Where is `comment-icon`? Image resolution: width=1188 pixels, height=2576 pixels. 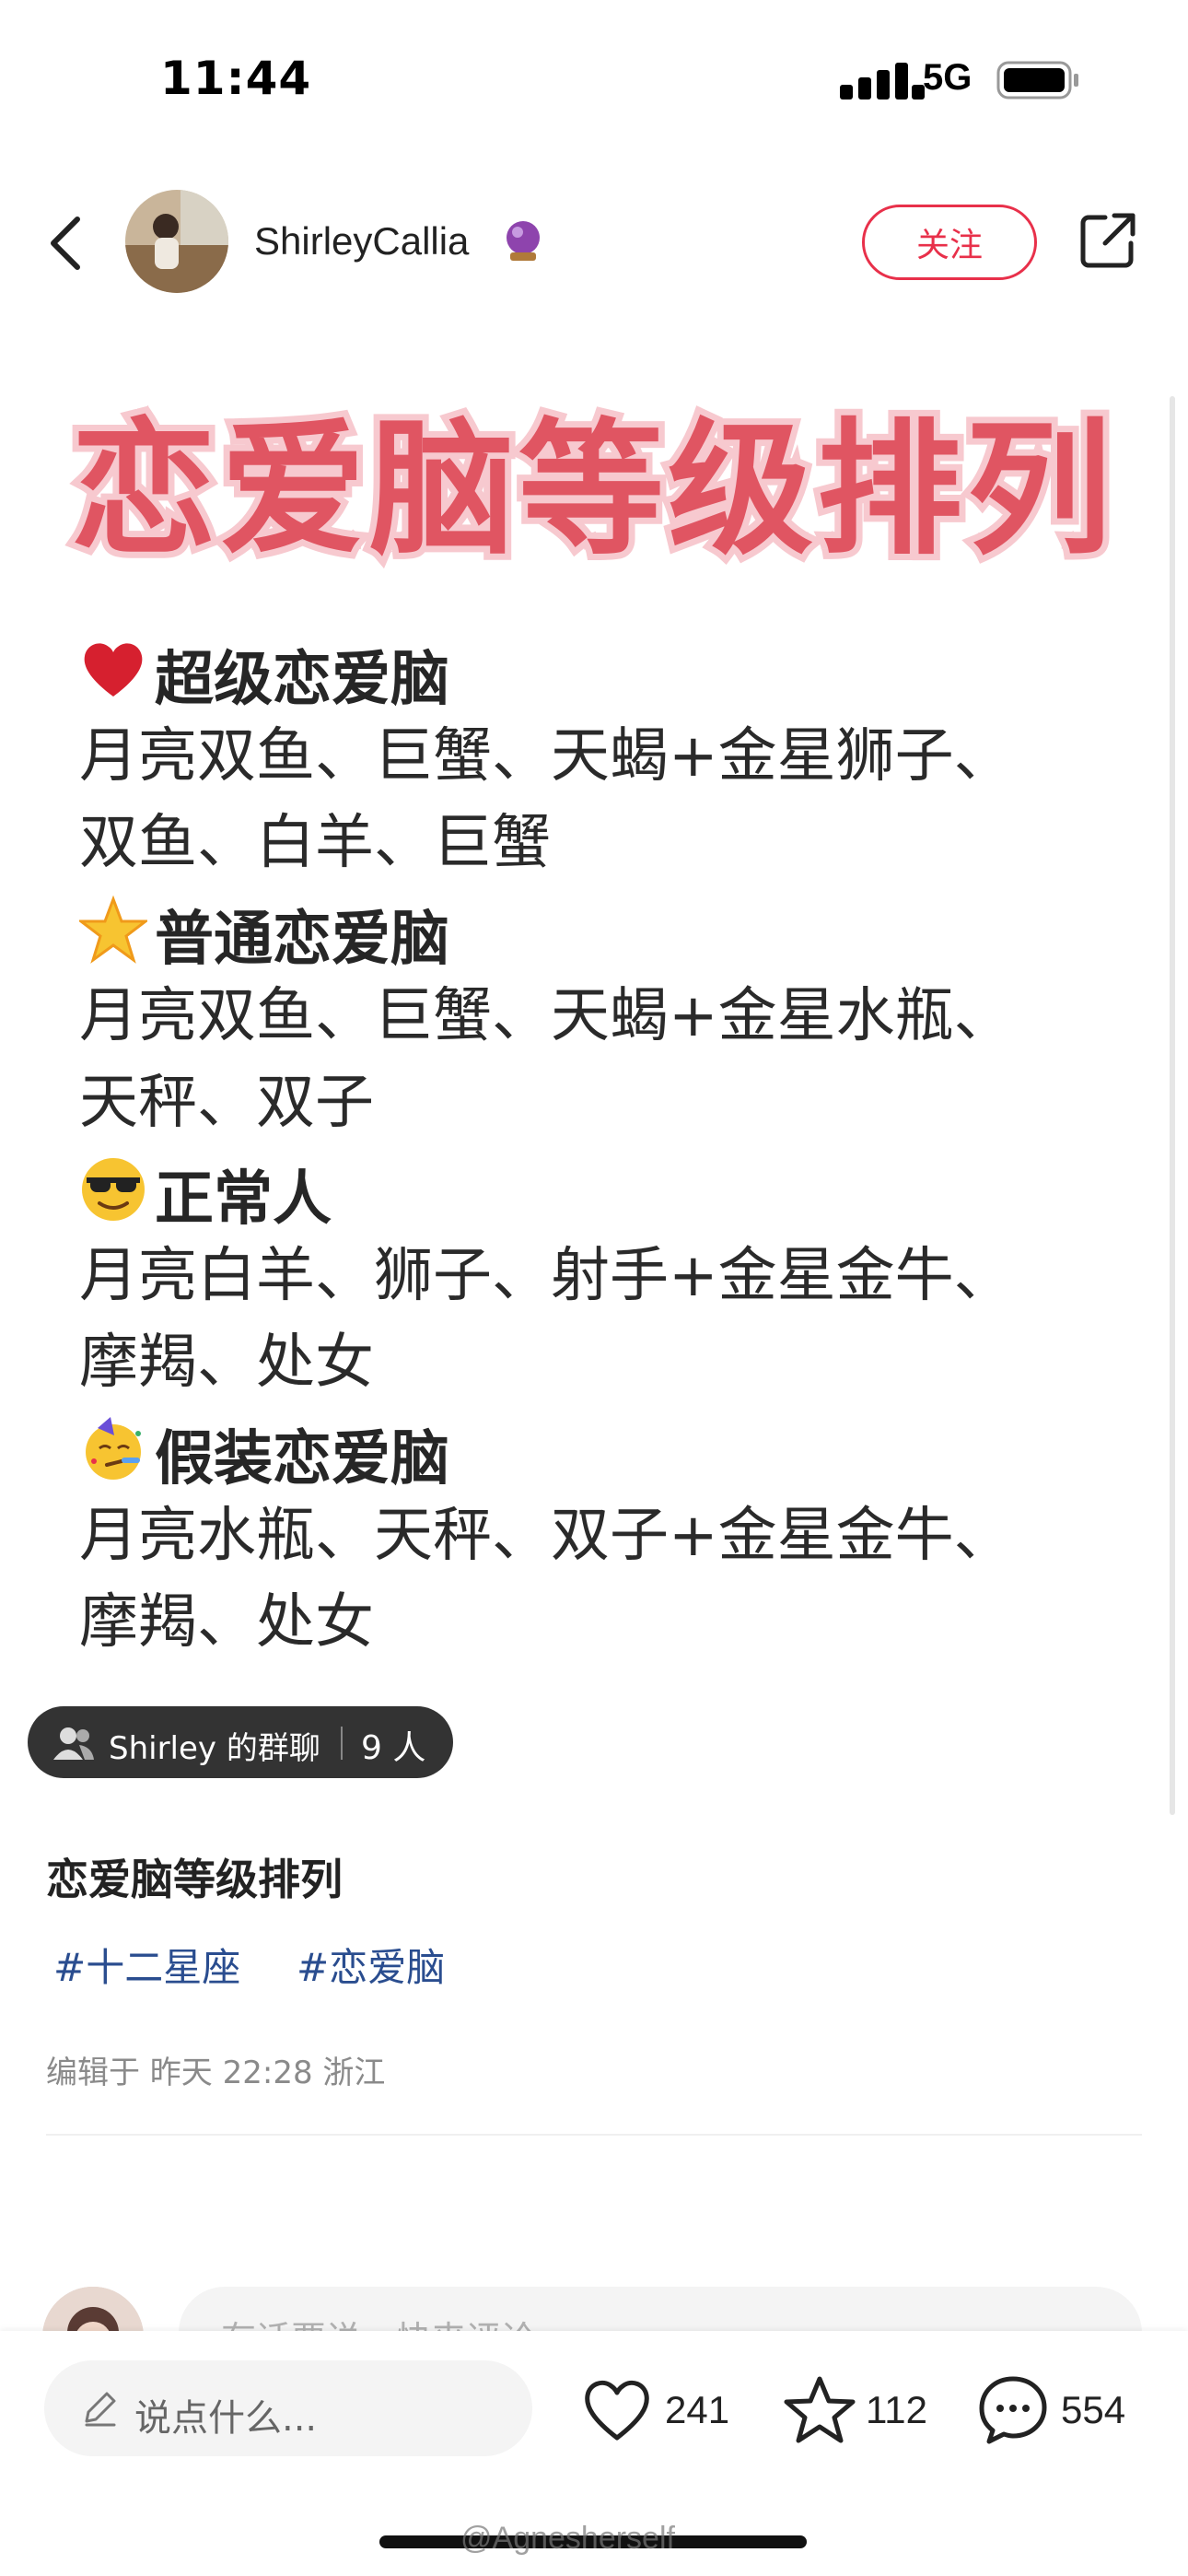 comment-icon is located at coordinates (1013, 2409).